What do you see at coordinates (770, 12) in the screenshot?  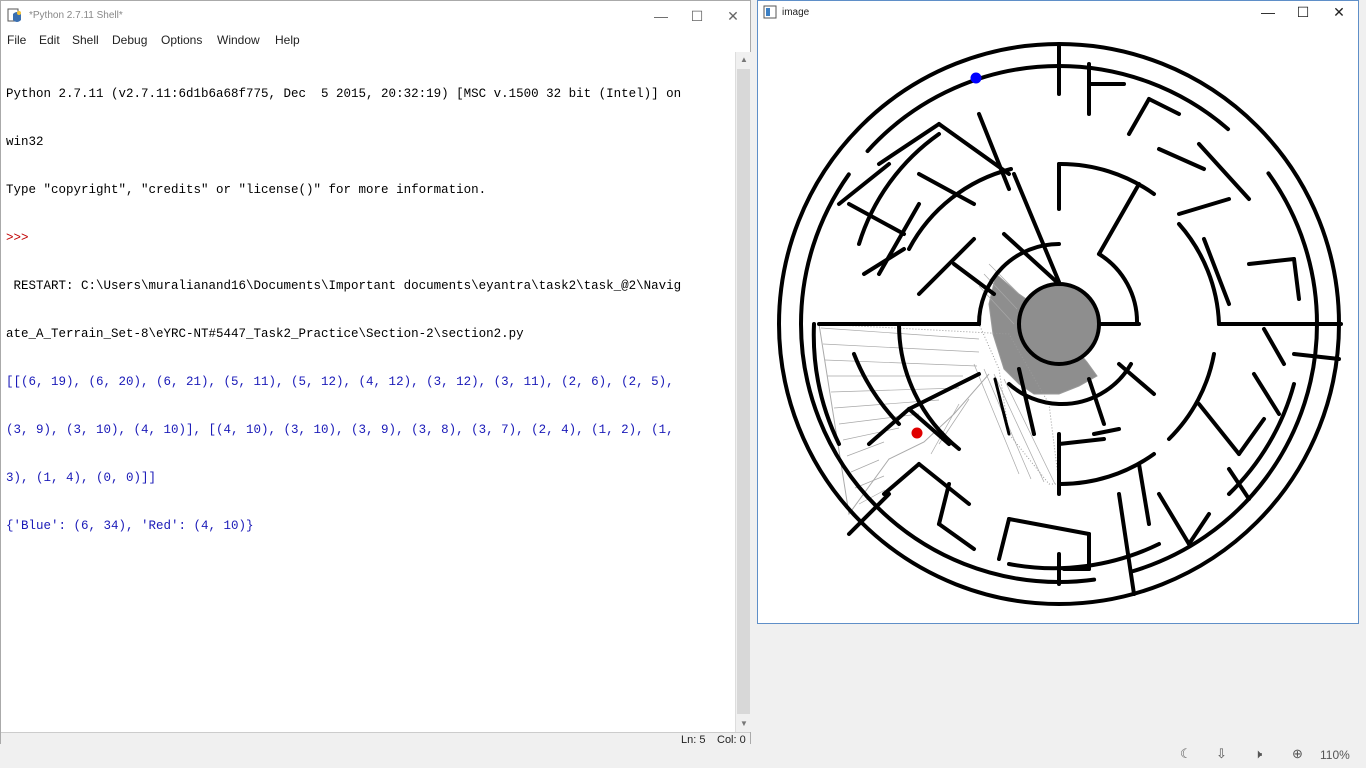 I see `window-icon` at bounding box center [770, 12].